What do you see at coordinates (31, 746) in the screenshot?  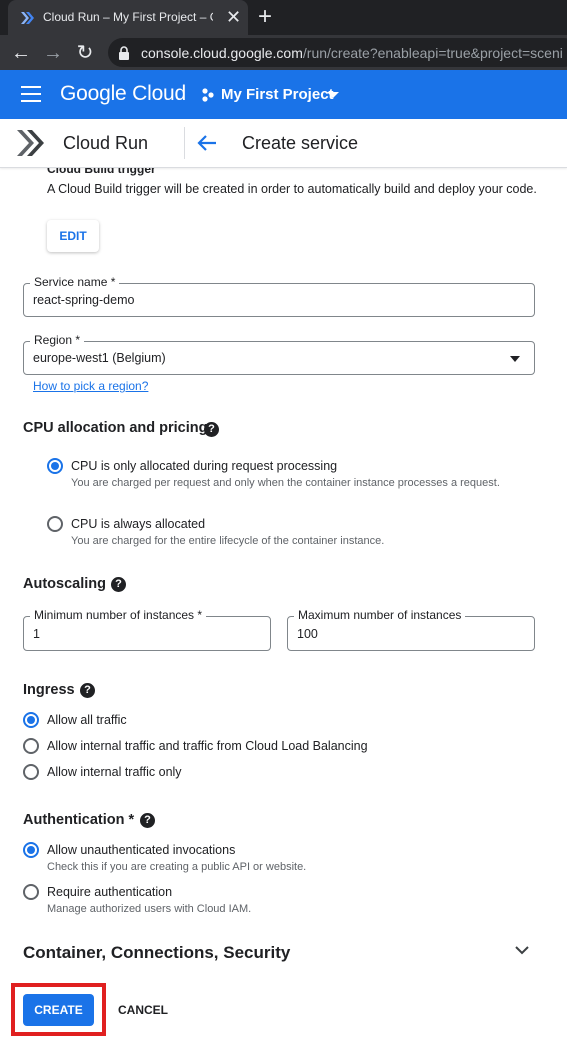 I see `ingress-internal-lb-radio` at bounding box center [31, 746].